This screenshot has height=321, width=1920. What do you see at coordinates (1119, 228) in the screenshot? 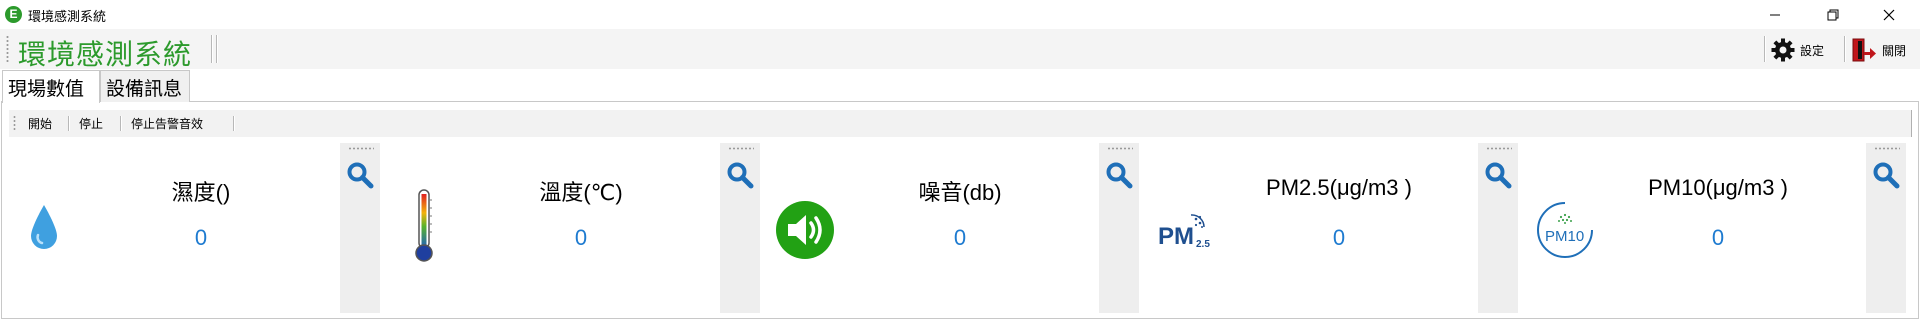
I see `noise-side-panel` at bounding box center [1119, 228].